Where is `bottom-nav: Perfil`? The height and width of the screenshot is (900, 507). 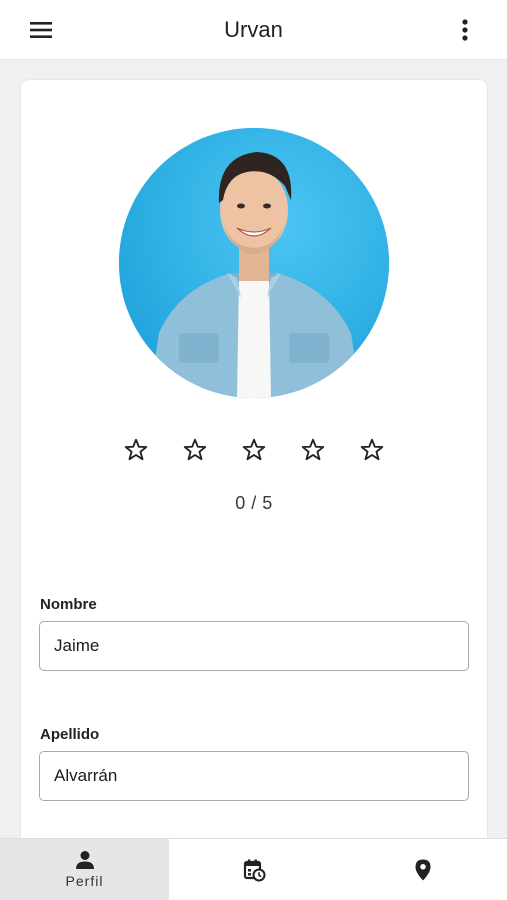
bottom-nav: Perfil is located at coordinates (253, 869).